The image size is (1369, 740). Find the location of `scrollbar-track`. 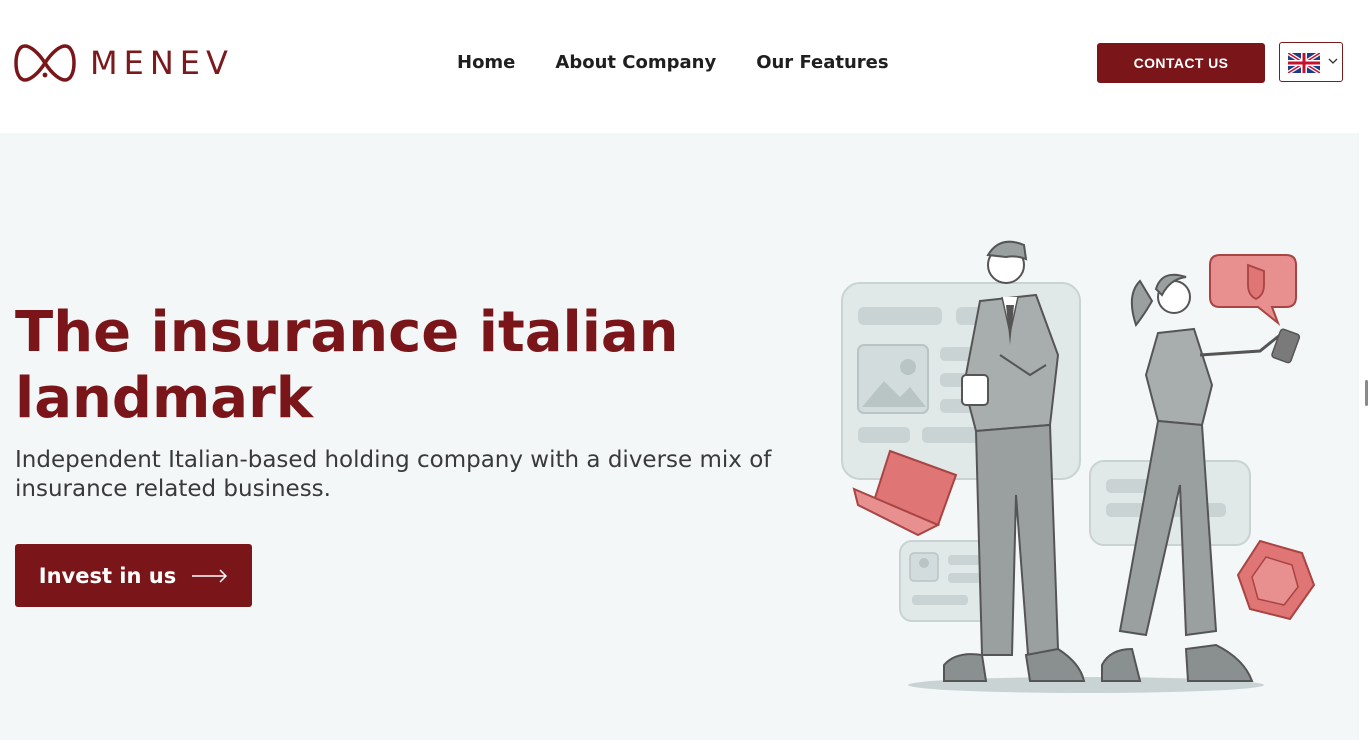

scrollbar-track is located at coordinates (1364, 370).